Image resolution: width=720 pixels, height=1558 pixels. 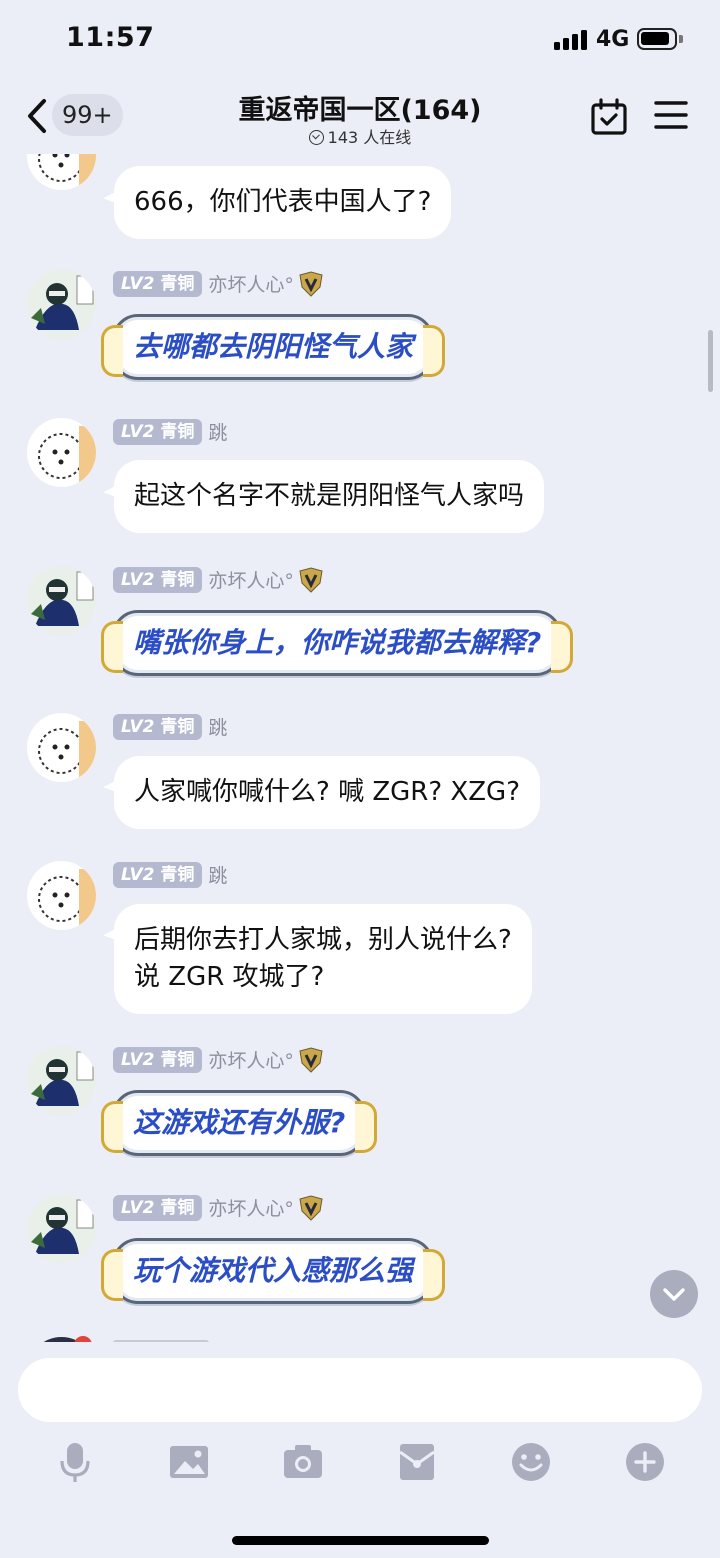 What do you see at coordinates (161, 1341) in the screenshot?
I see `level-badge-partial` at bounding box center [161, 1341].